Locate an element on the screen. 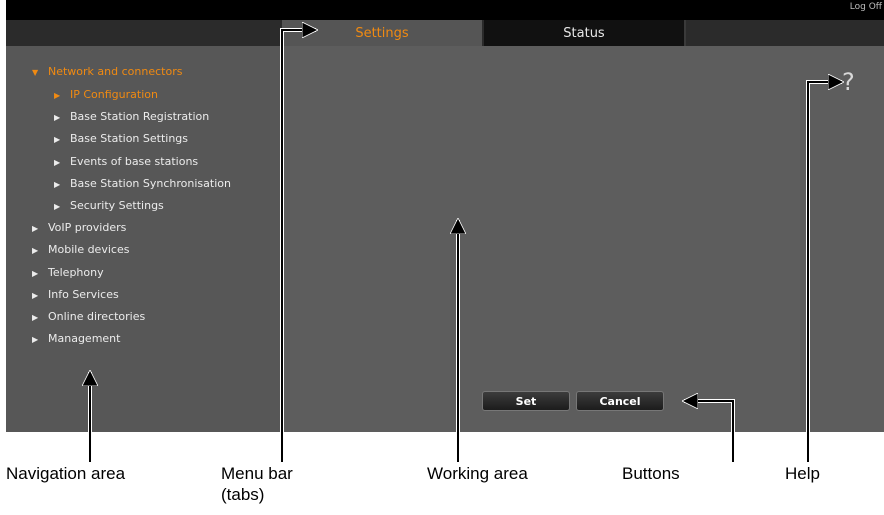 This screenshot has width=884, height=515. buttons-caption: Buttons is located at coordinates (651, 473).